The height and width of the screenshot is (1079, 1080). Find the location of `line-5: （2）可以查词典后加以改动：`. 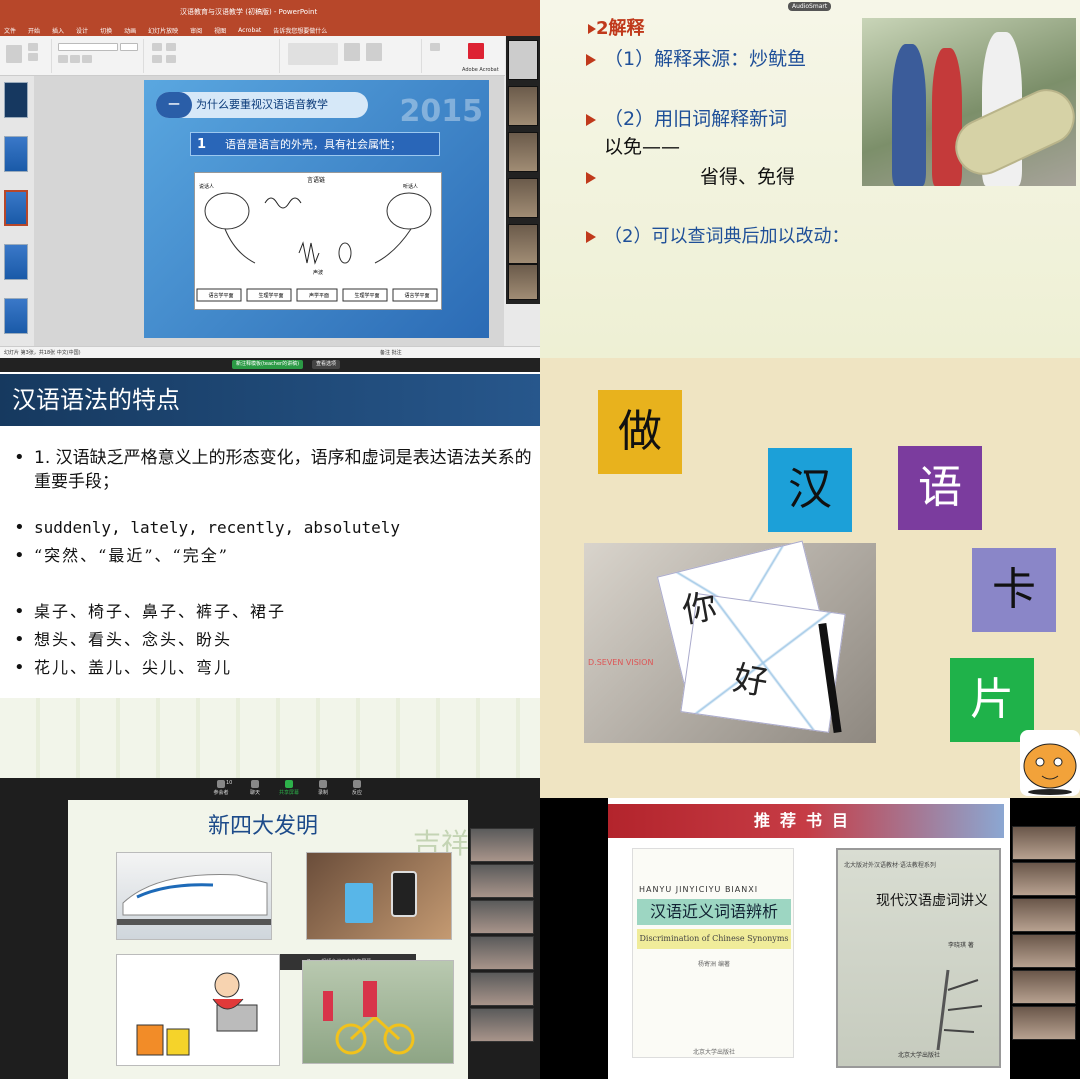

line-5: （2）可以查词典后加以改动： is located at coordinates (717, 235).